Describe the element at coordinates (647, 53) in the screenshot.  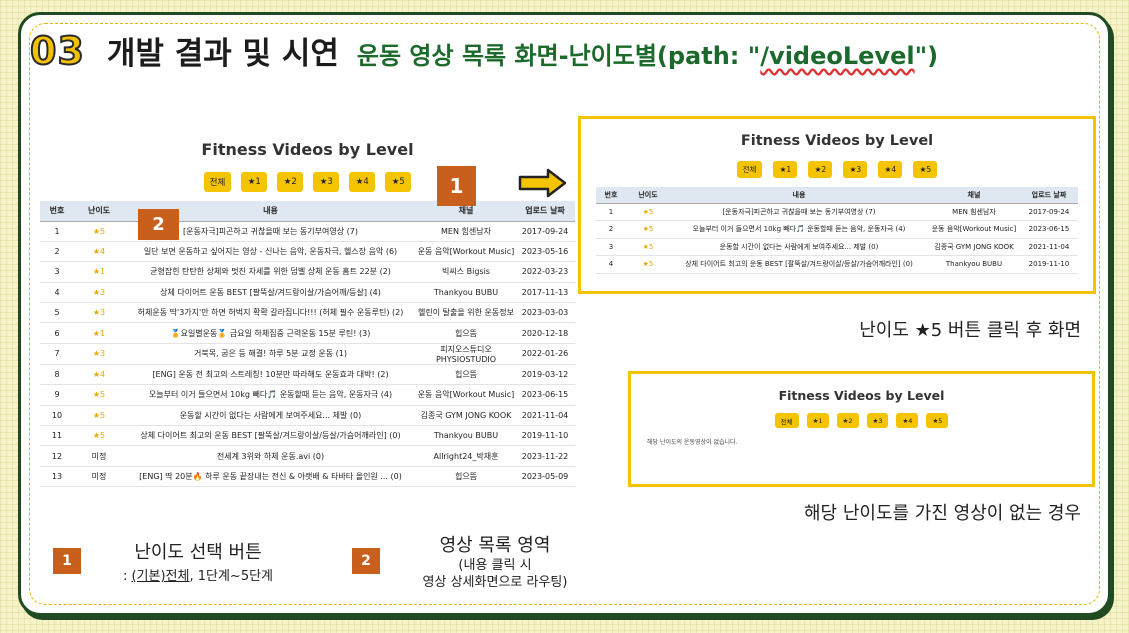
I see `section-subtitle: 운동 영상 목록 화면-난이도별(path: "/videoLevel")` at that location.